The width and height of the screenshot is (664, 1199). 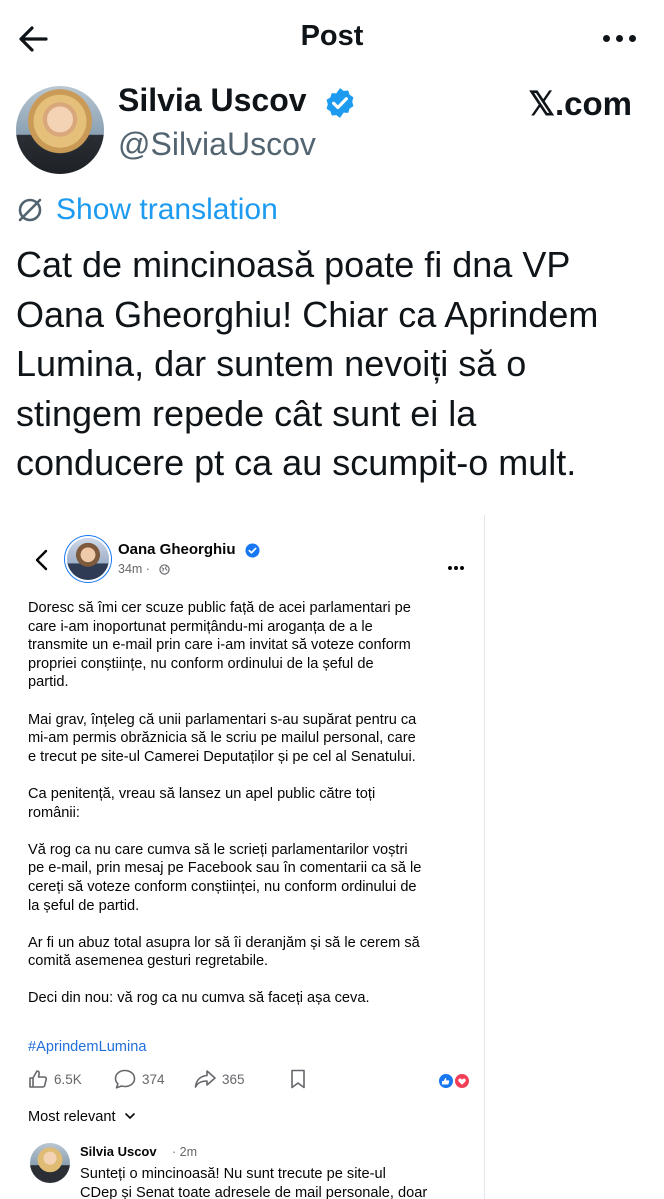 I want to click on fb-line: românii:, so click(x=54, y=812).